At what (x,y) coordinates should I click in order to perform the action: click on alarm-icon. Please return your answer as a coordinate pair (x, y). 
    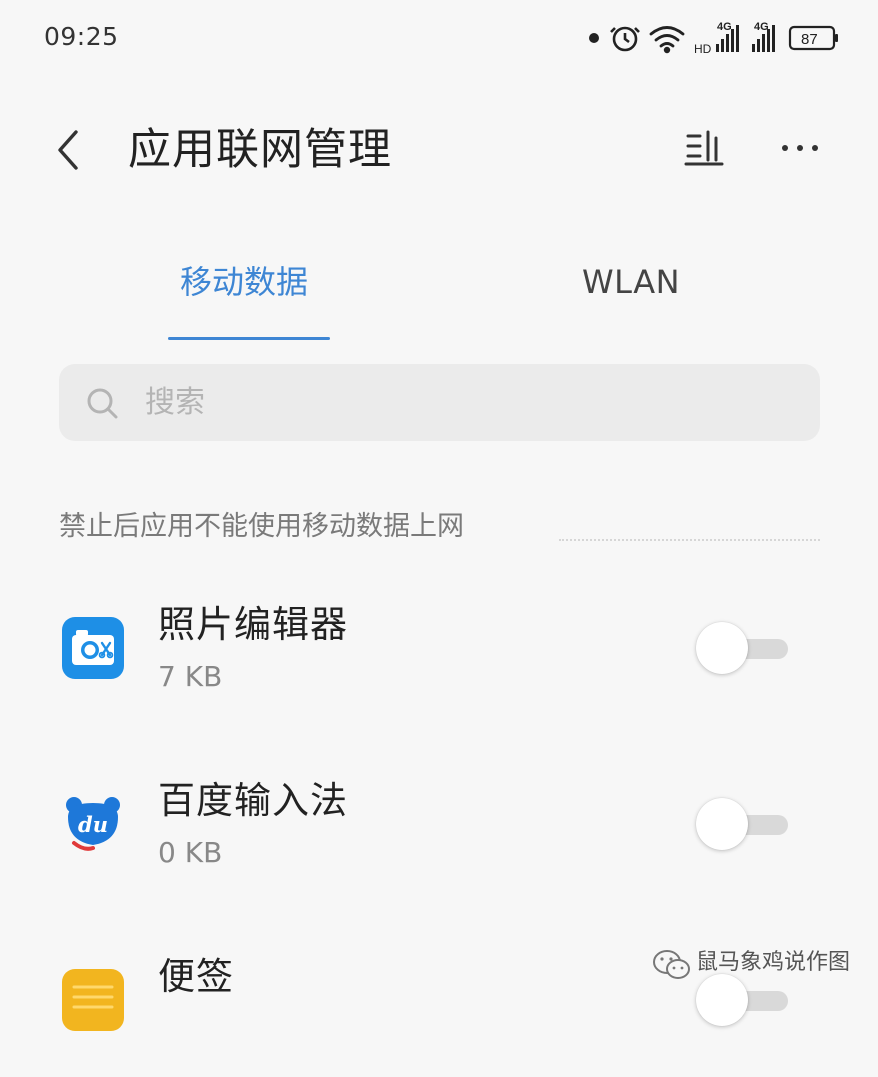
    Looking at the image, I should click on (625, 39).